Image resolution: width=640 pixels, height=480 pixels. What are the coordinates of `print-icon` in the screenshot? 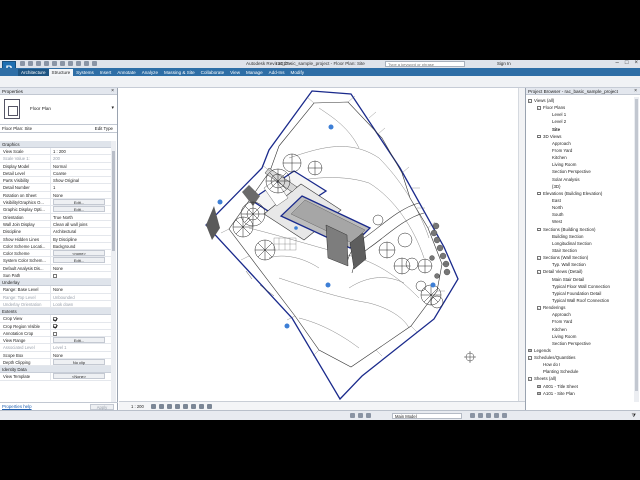 It's located at (54, 63).